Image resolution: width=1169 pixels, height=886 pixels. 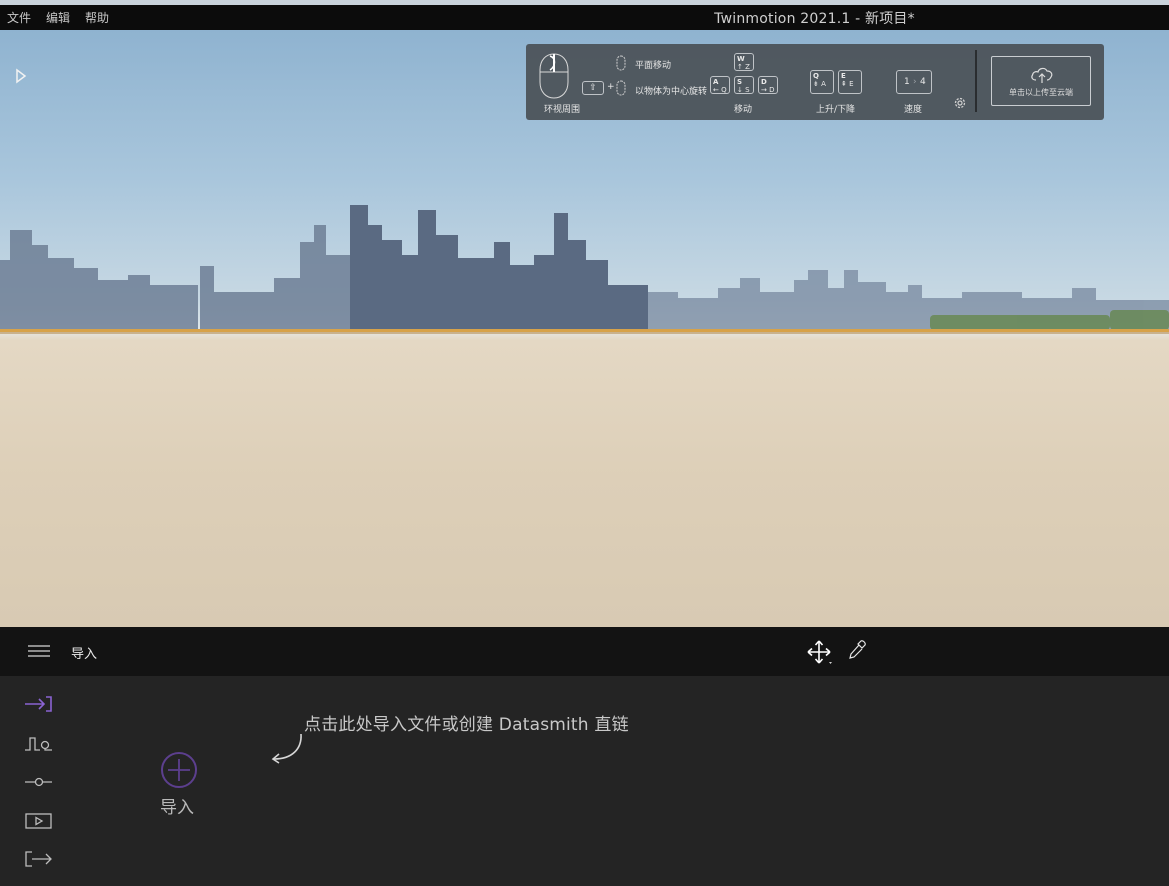 What do you see at coordinates (814, 19) in the screenshot?
I see `window-title: Twinmotion 2021.1 - 新项目*` at bounding box center [814, 19].